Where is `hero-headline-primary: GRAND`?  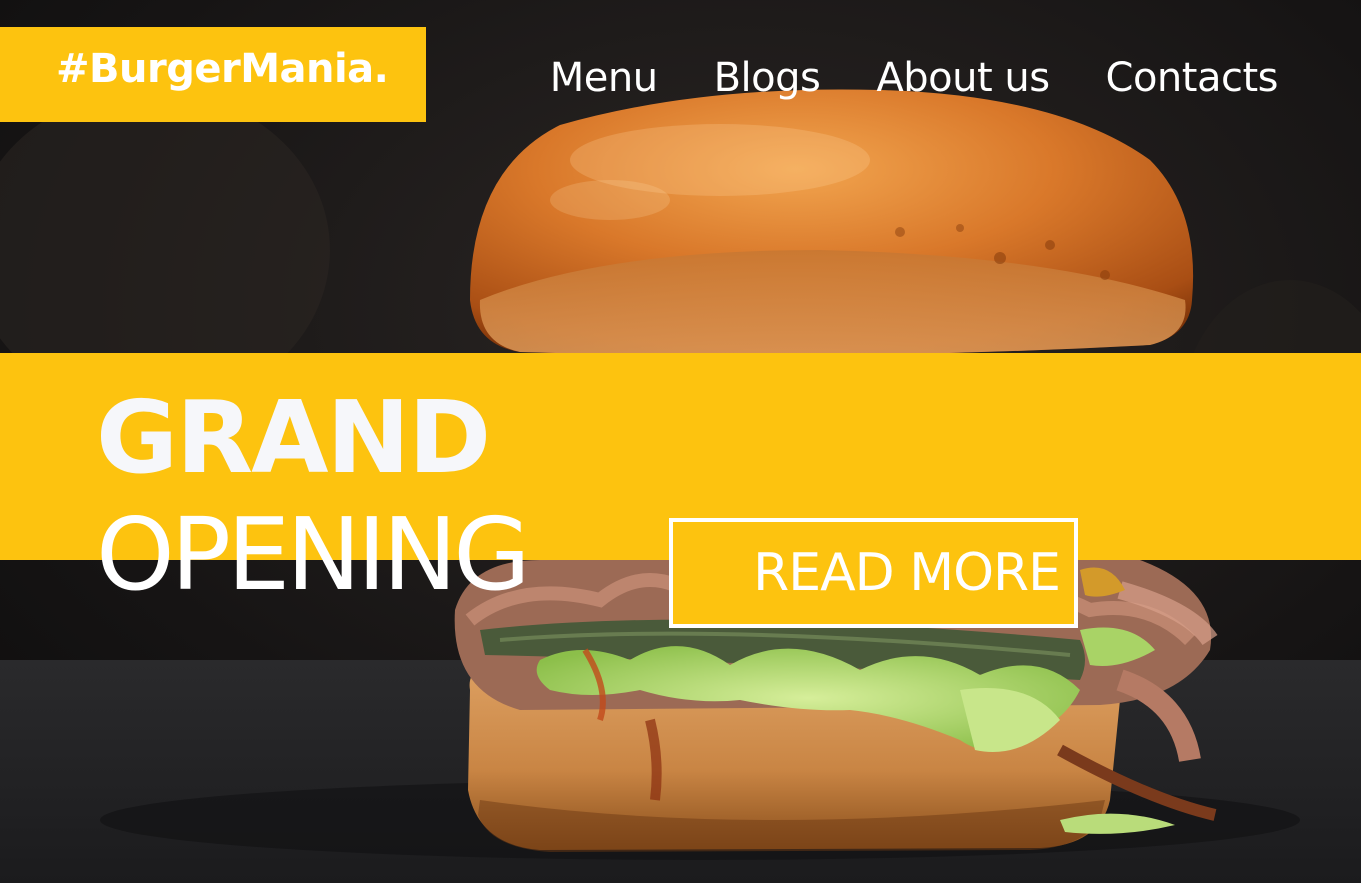
hero-headline-primary: GRAND is located at coordinates (293, 437).